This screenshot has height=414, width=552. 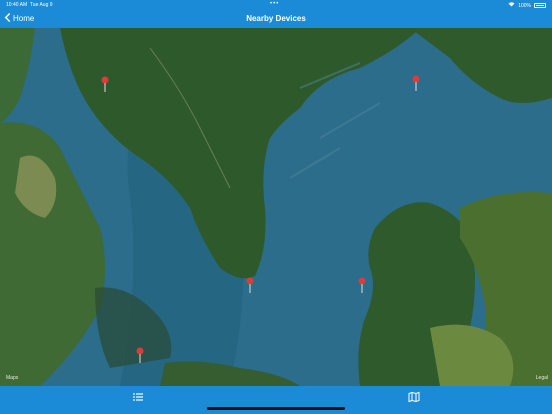 I want to click on multitasking-dots: •••, so click(x=274, y=4).